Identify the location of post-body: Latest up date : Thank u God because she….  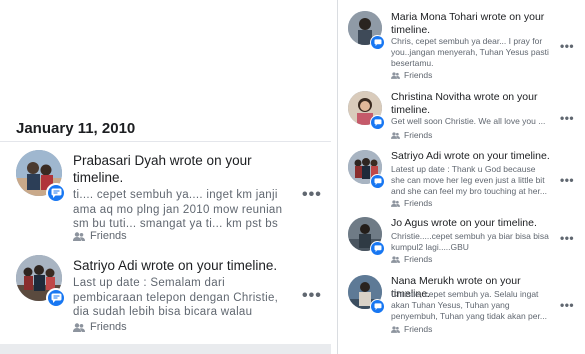
(469, 180).